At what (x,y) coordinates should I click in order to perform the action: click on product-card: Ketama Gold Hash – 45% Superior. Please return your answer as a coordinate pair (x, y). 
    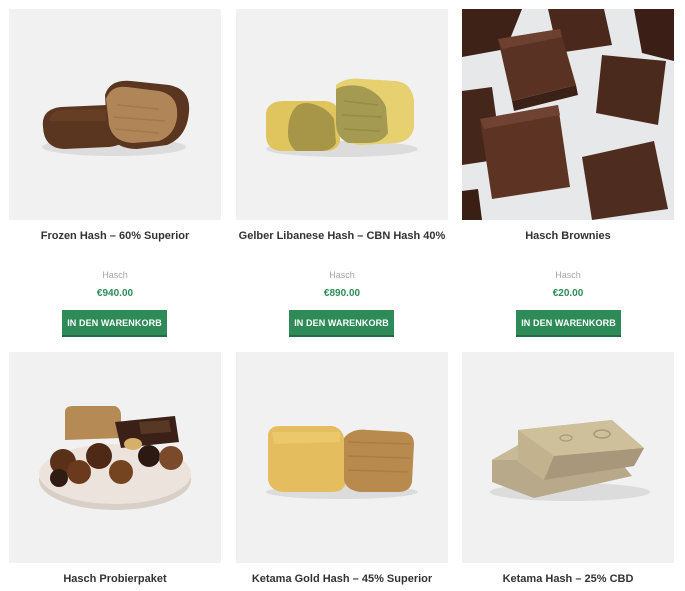
    Looking at the image, I should click on (342, 471).